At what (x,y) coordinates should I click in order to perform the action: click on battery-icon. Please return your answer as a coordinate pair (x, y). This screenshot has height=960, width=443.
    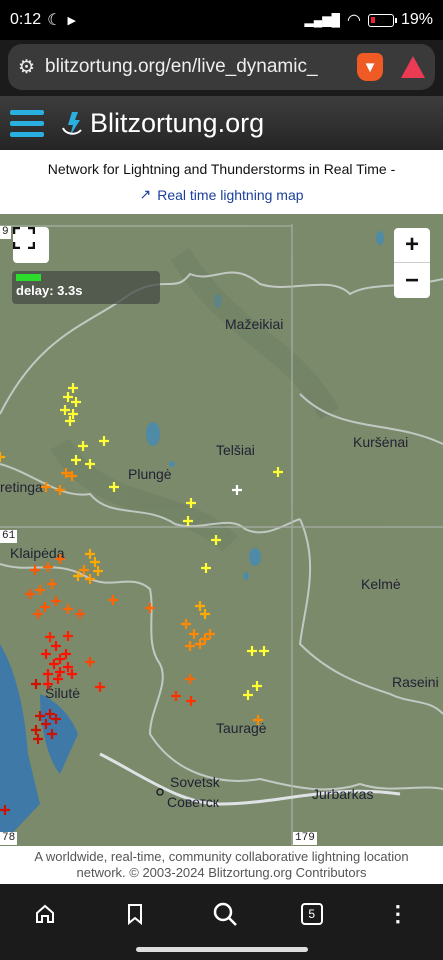
    Looking at the image, I should click on (382, 20).